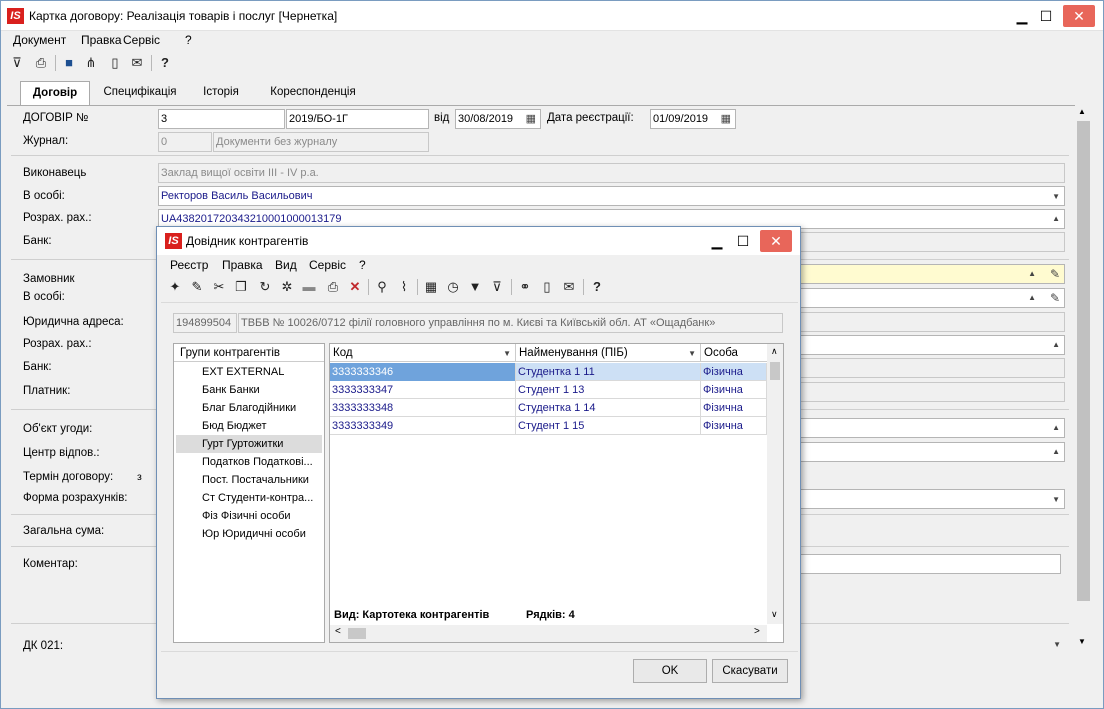 This screenshot has width=1104, height=709. What do you see at coordinates (1082, 111) in the screenshot?
I see `scroll-up-icon: ▲` at bounding box center [1082, 111].